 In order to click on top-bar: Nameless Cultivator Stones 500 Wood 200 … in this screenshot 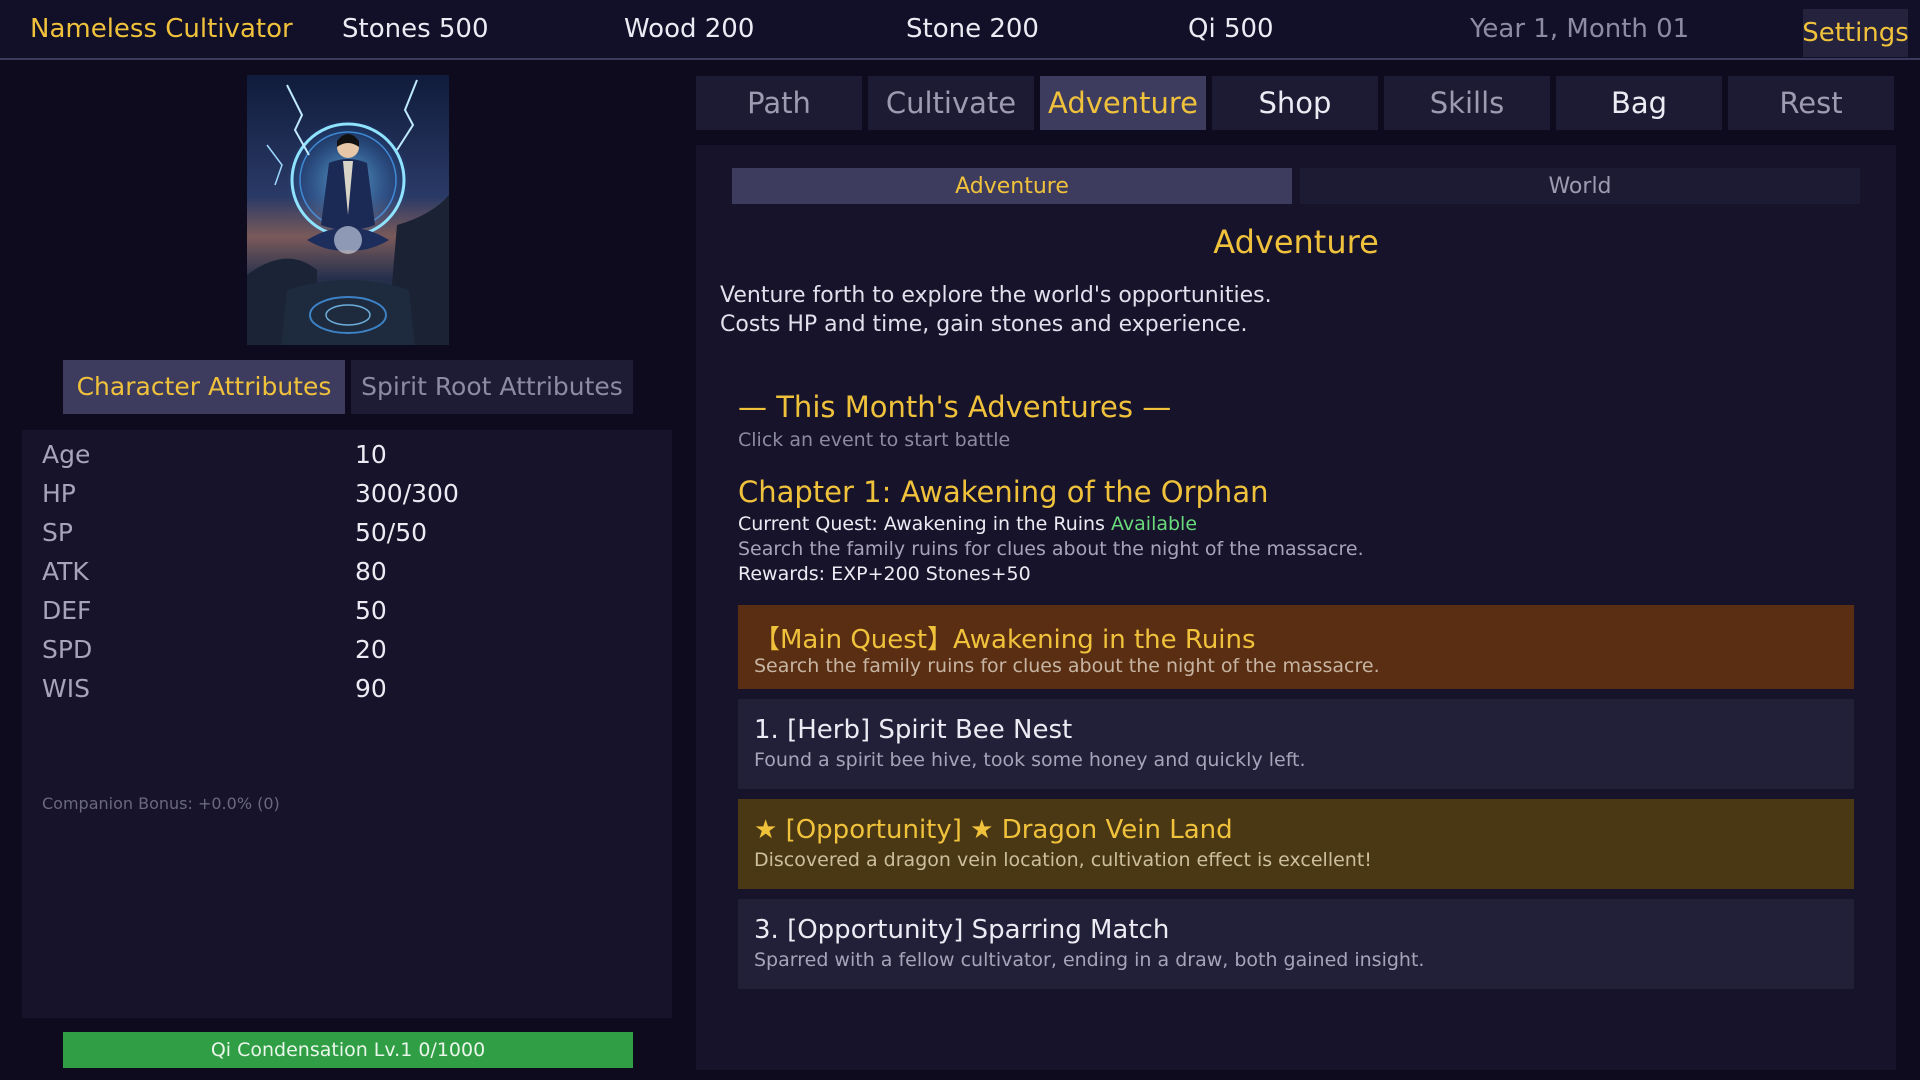, I will do `click(960, 30)`.